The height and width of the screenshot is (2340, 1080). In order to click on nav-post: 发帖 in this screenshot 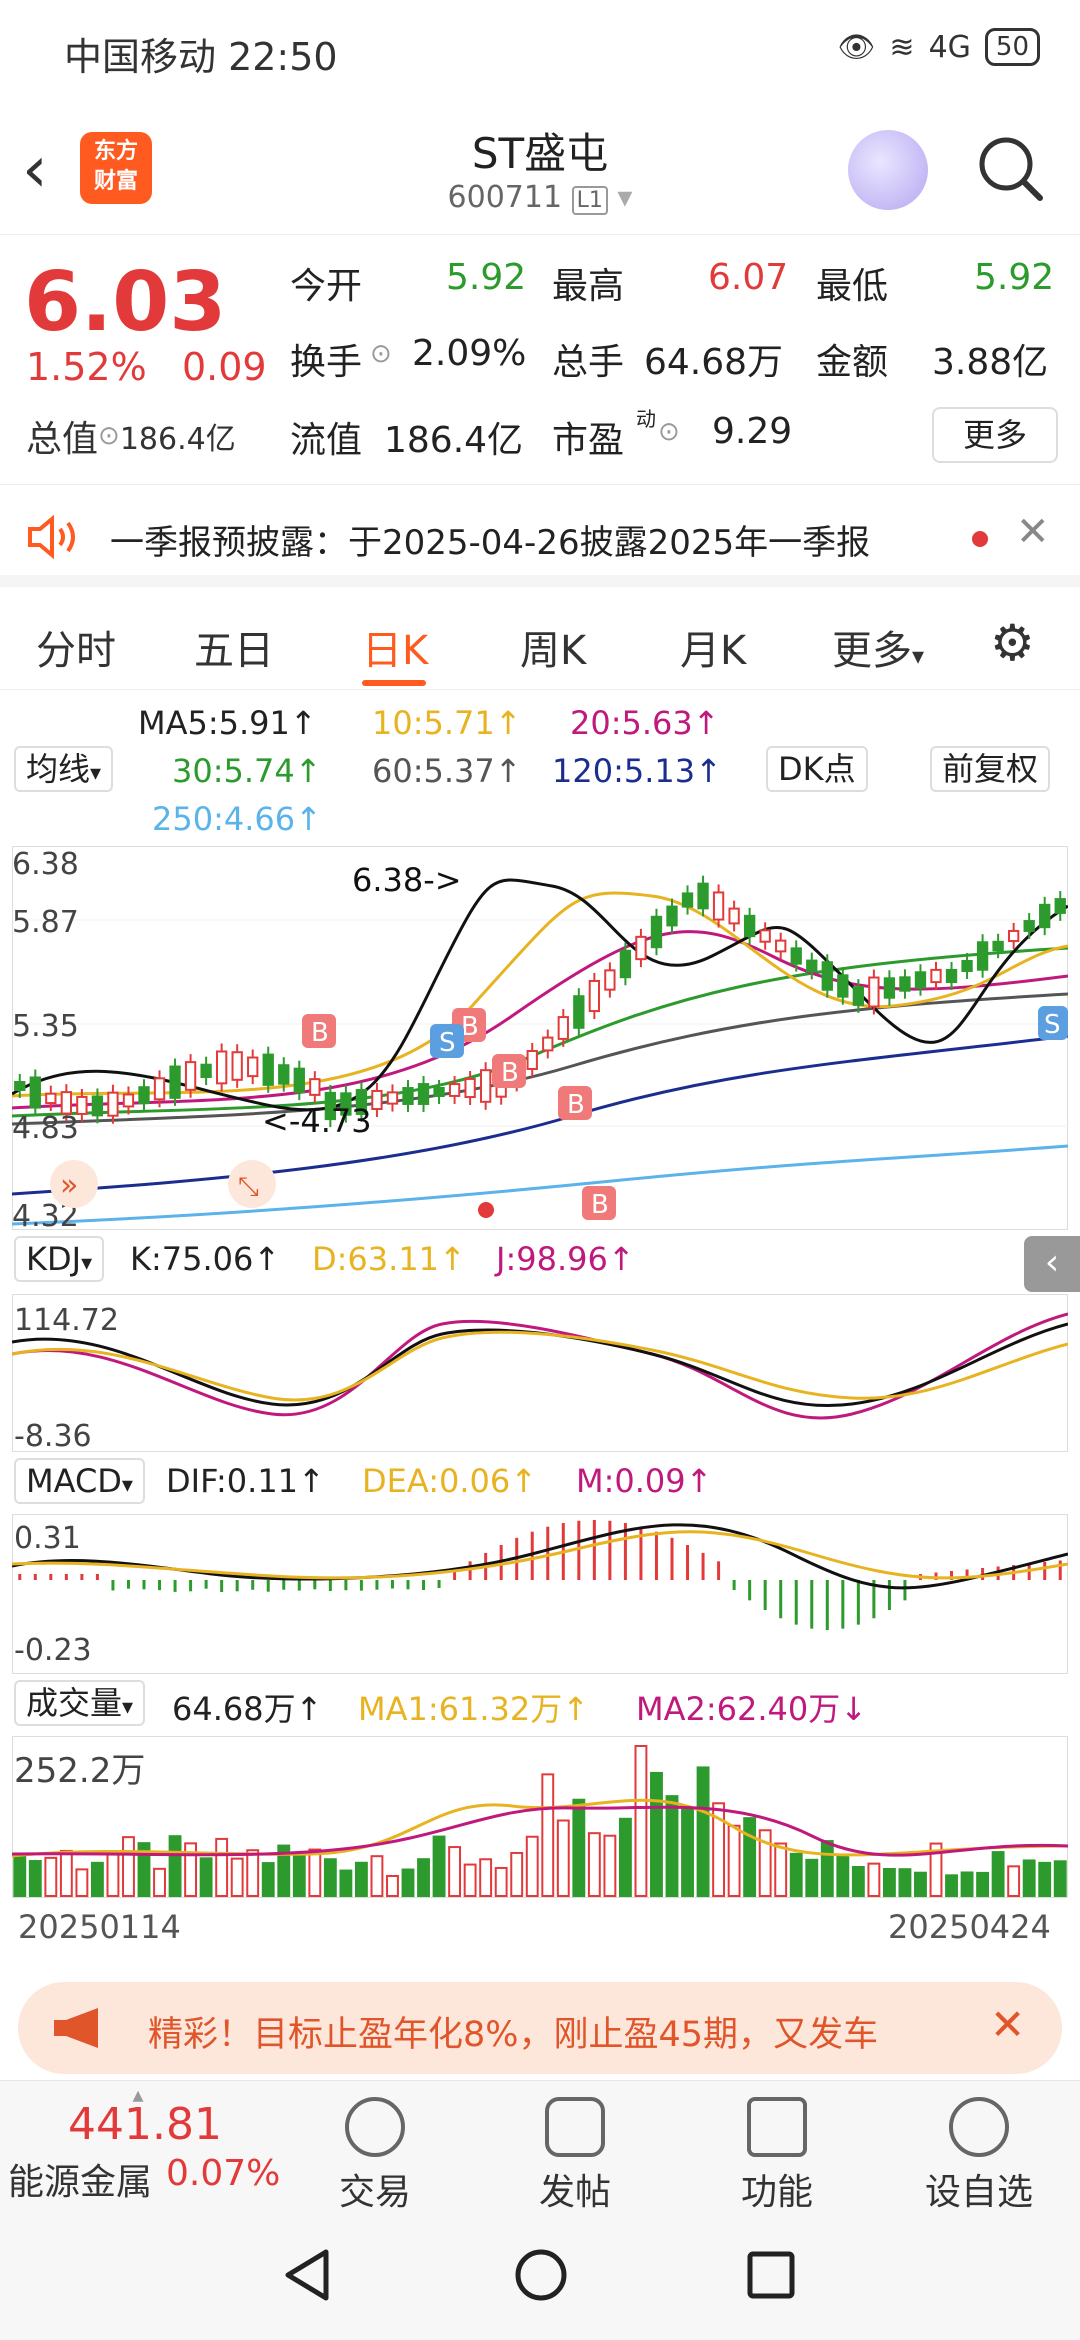, I will do `click(575, 2156)`.